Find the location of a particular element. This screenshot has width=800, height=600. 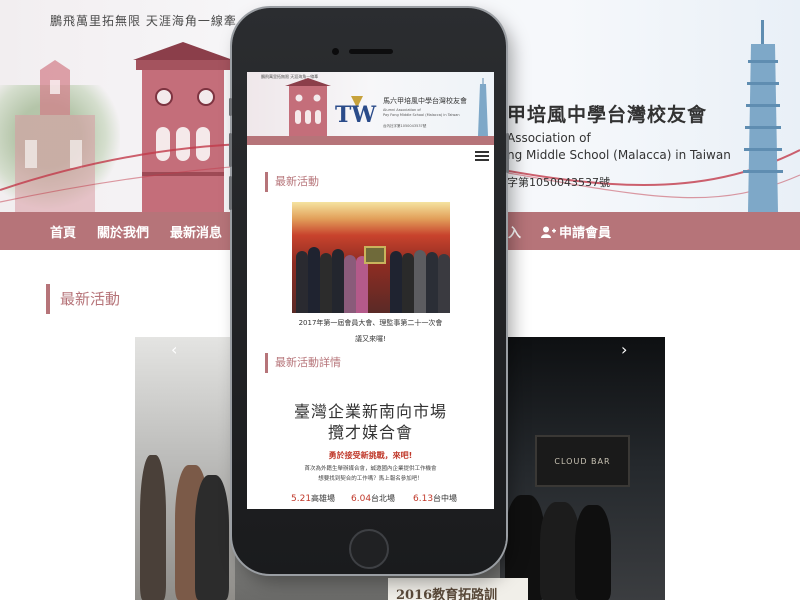

city-place: 台北場 is located at coordinates (383, 498).